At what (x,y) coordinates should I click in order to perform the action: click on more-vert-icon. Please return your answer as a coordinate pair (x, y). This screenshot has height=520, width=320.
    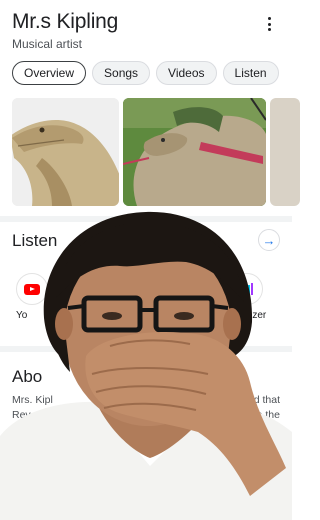
    Looking at the image, I should click on (269, 24).